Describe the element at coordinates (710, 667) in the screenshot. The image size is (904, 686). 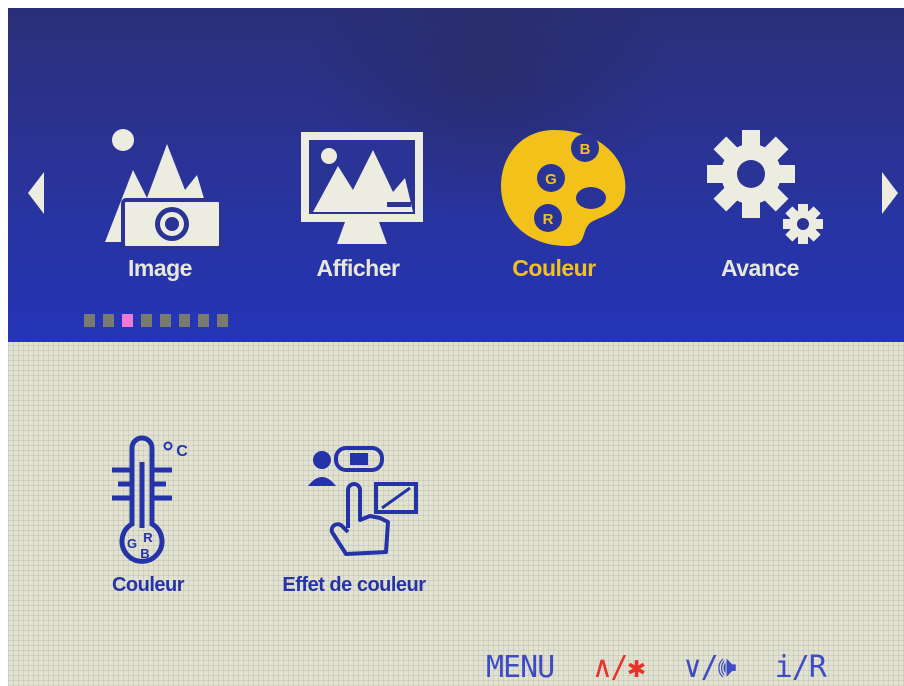
I see `hint-down-volume: ∨/🕪` at that location.